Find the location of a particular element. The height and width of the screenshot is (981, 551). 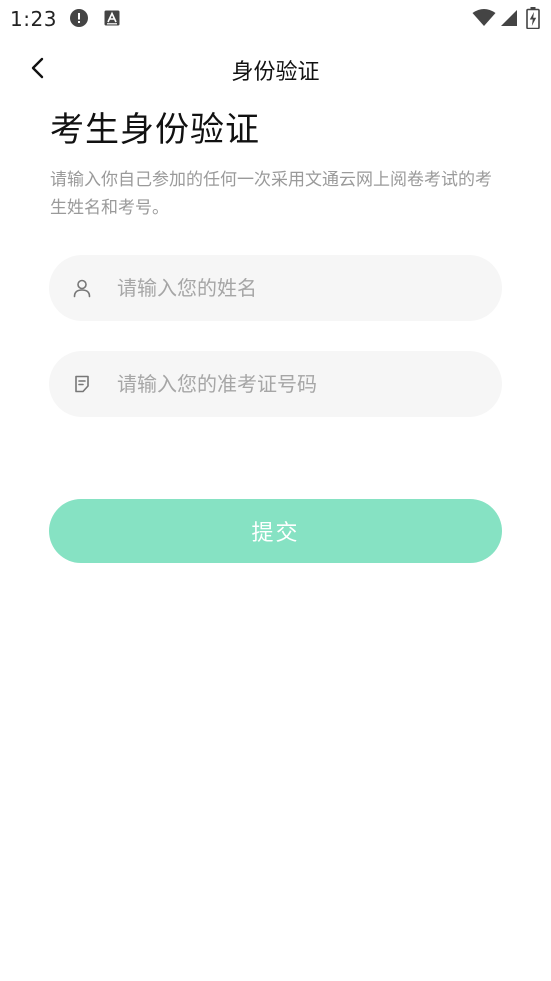

page-heading: 考生身份验证 is located at coordinates (155, 130).